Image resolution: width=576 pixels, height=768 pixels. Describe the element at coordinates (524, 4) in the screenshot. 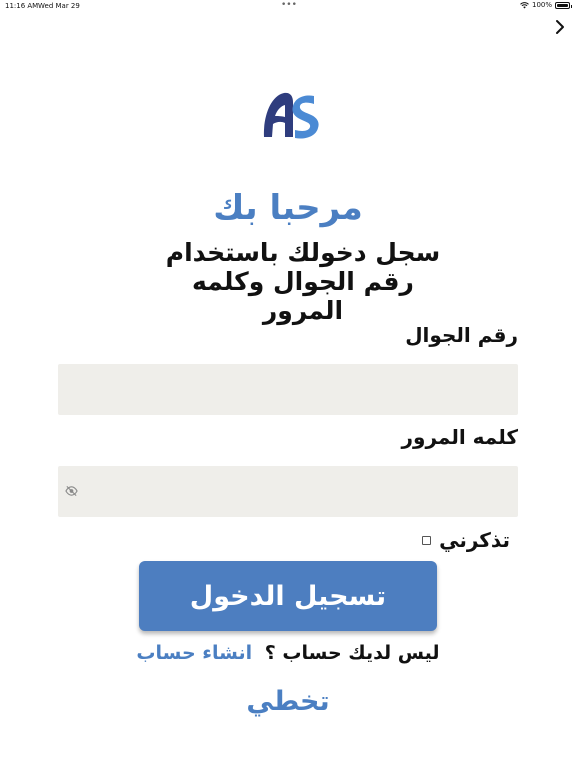

I see `wifi-icon` at that location.